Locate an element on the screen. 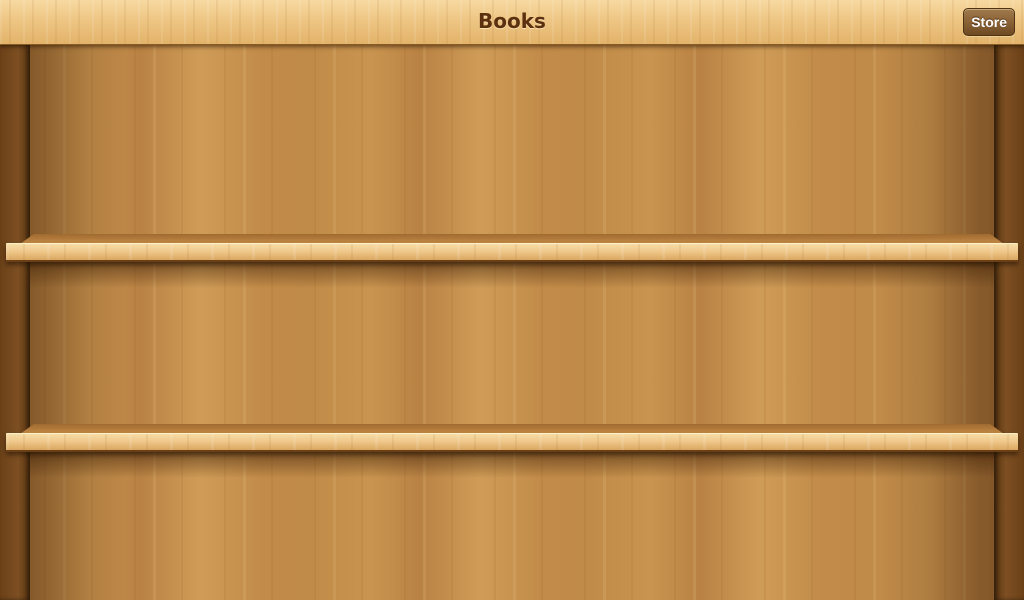 This screenshot has width=1024, height=600. top-navigation-bar: Books Store is located at coordinates (512, 22).